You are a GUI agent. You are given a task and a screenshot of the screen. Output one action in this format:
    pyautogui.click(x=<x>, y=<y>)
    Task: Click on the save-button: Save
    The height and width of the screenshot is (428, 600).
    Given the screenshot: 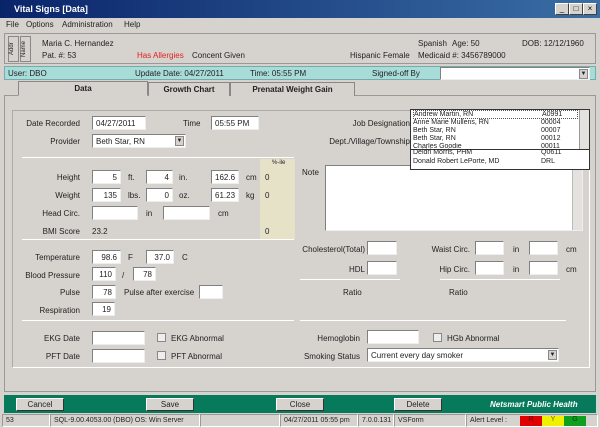 What is the action you would take?
    pyautogui.click(x=170, y=404)
    